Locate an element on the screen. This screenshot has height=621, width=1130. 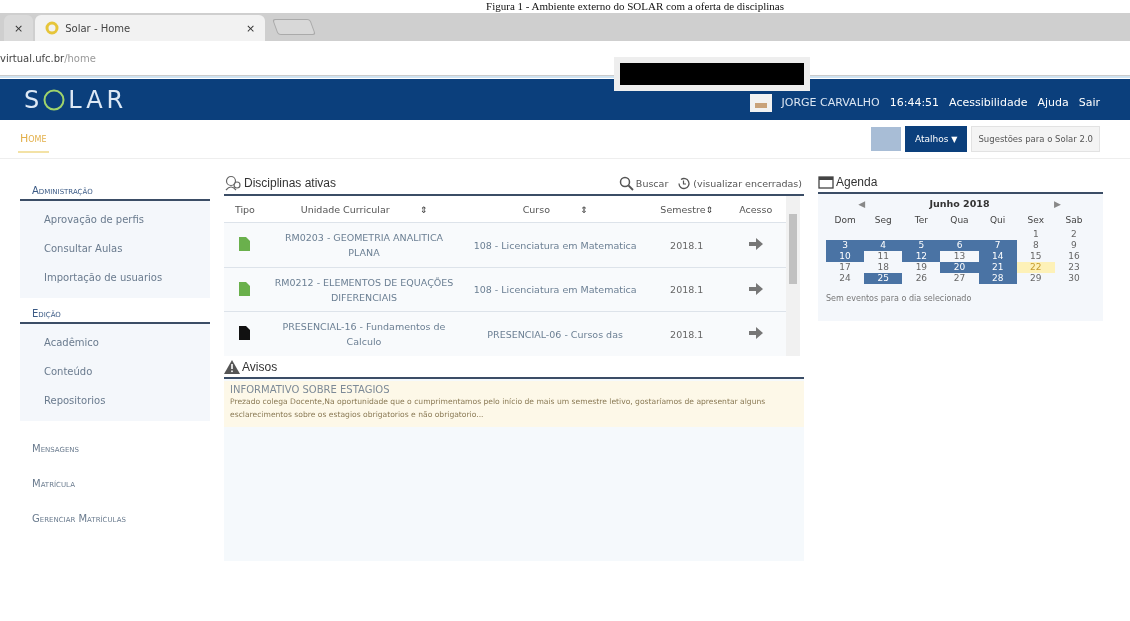
column-header: Semestre⇕ is located at coordinates (687, 209).